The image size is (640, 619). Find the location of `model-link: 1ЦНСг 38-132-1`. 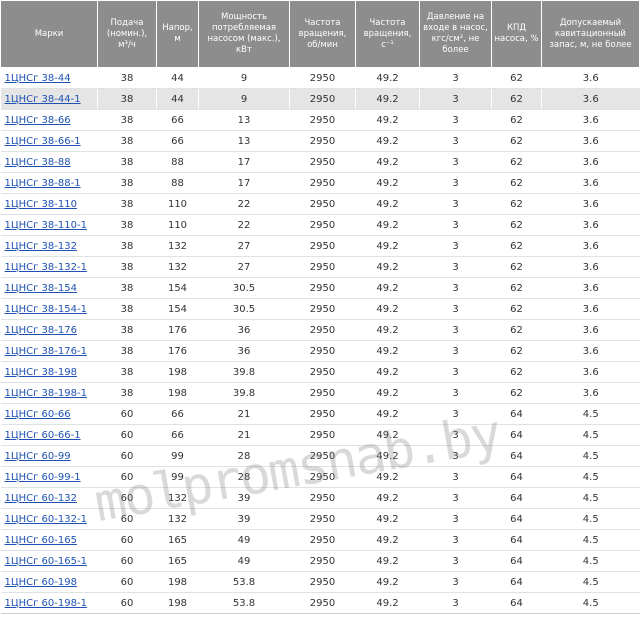

model-link: 1ЦНСг 38-132-1 is located at coordinates (46, 267).